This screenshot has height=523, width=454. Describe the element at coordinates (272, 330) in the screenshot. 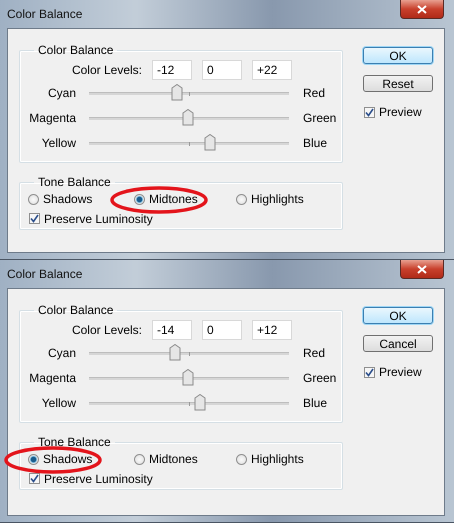

I see `level-field: +12` at that location.